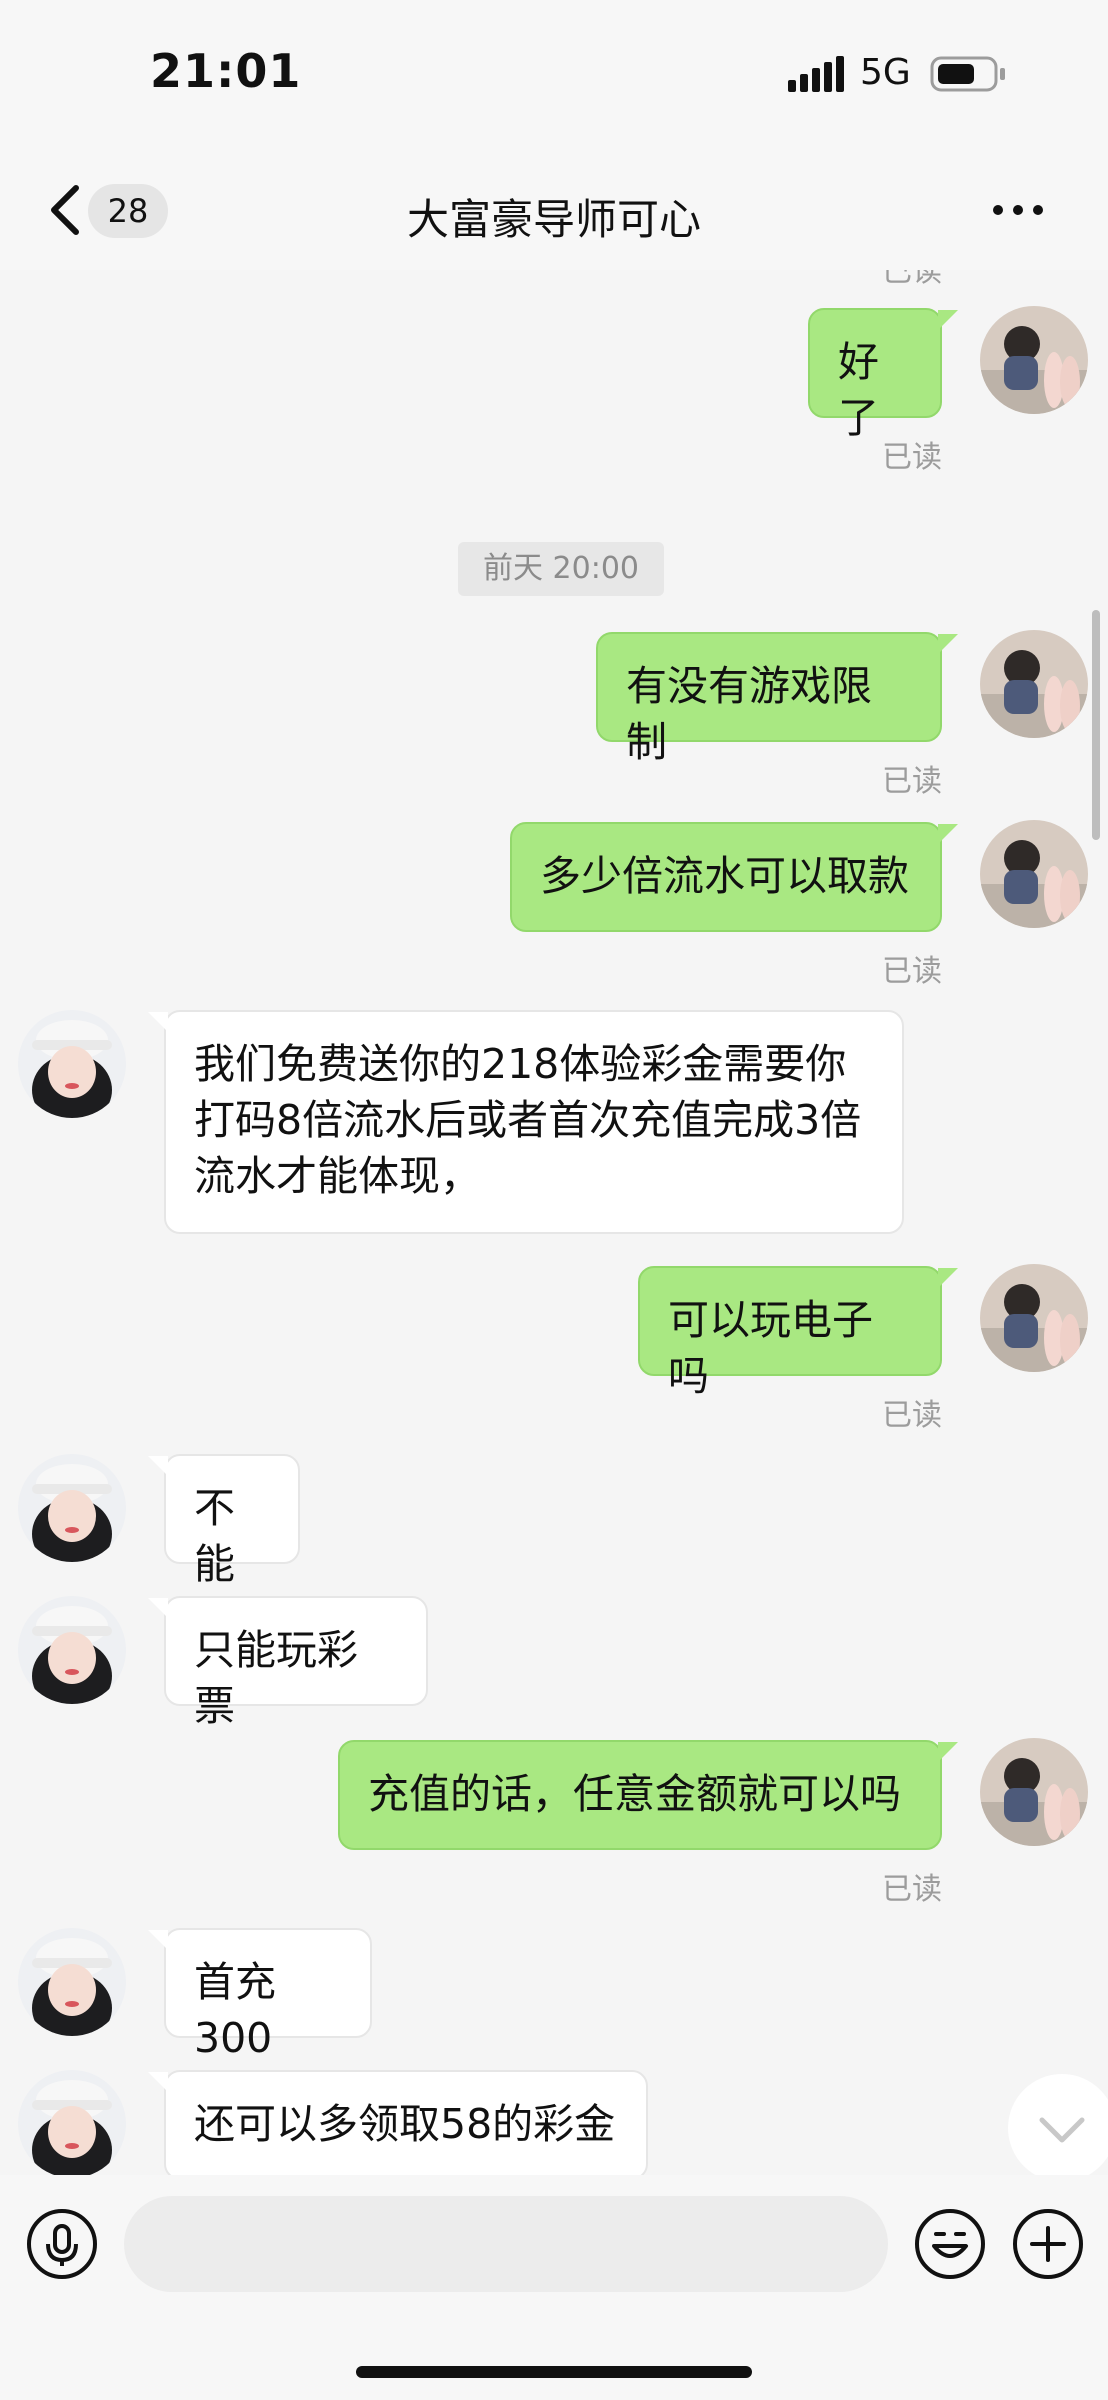  Describe the element at coordinates (967, 74) in the screenshot. I see `battery-icon` at that location.